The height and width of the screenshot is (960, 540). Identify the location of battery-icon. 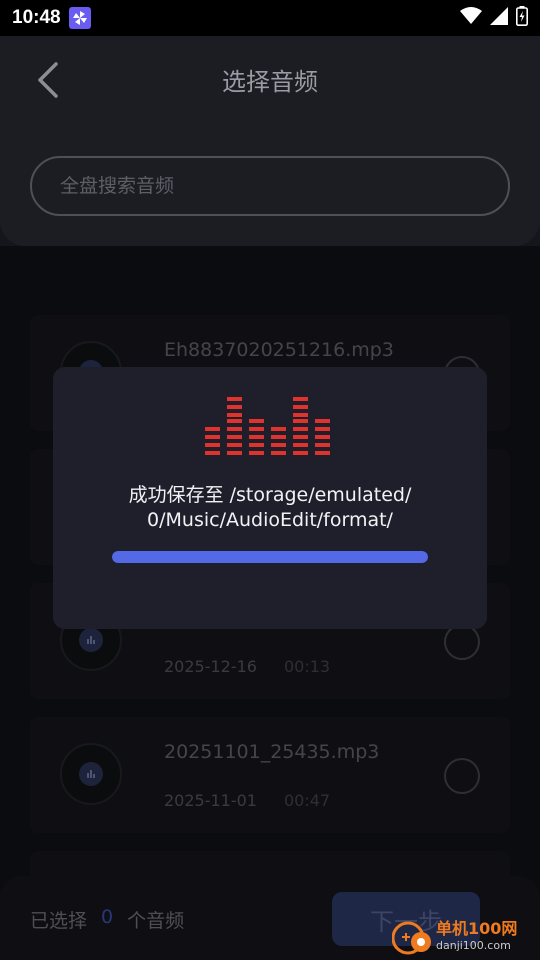
(522, 18).